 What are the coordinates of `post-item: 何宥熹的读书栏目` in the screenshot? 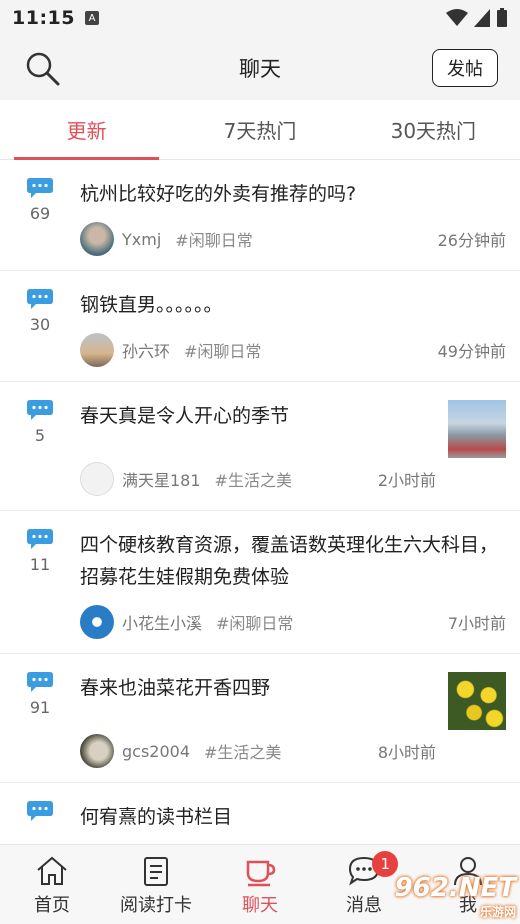 It's located at (260, 813).